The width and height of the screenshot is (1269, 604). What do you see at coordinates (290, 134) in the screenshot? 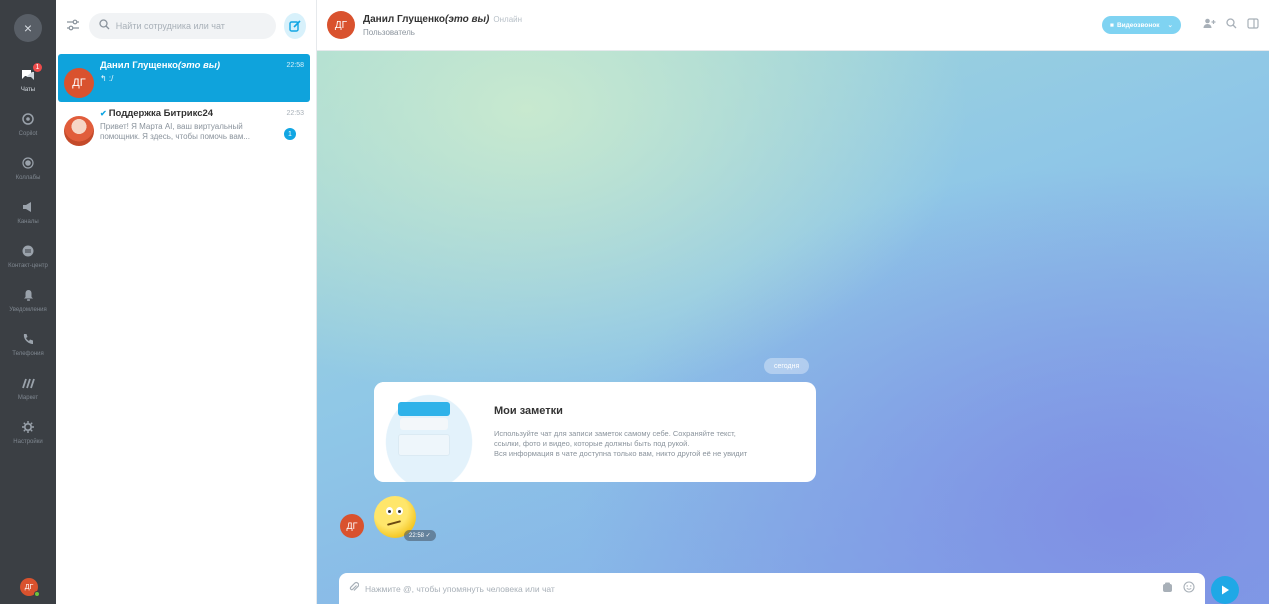
I see `unread-counter: 1` at bounding box center [290, 134].